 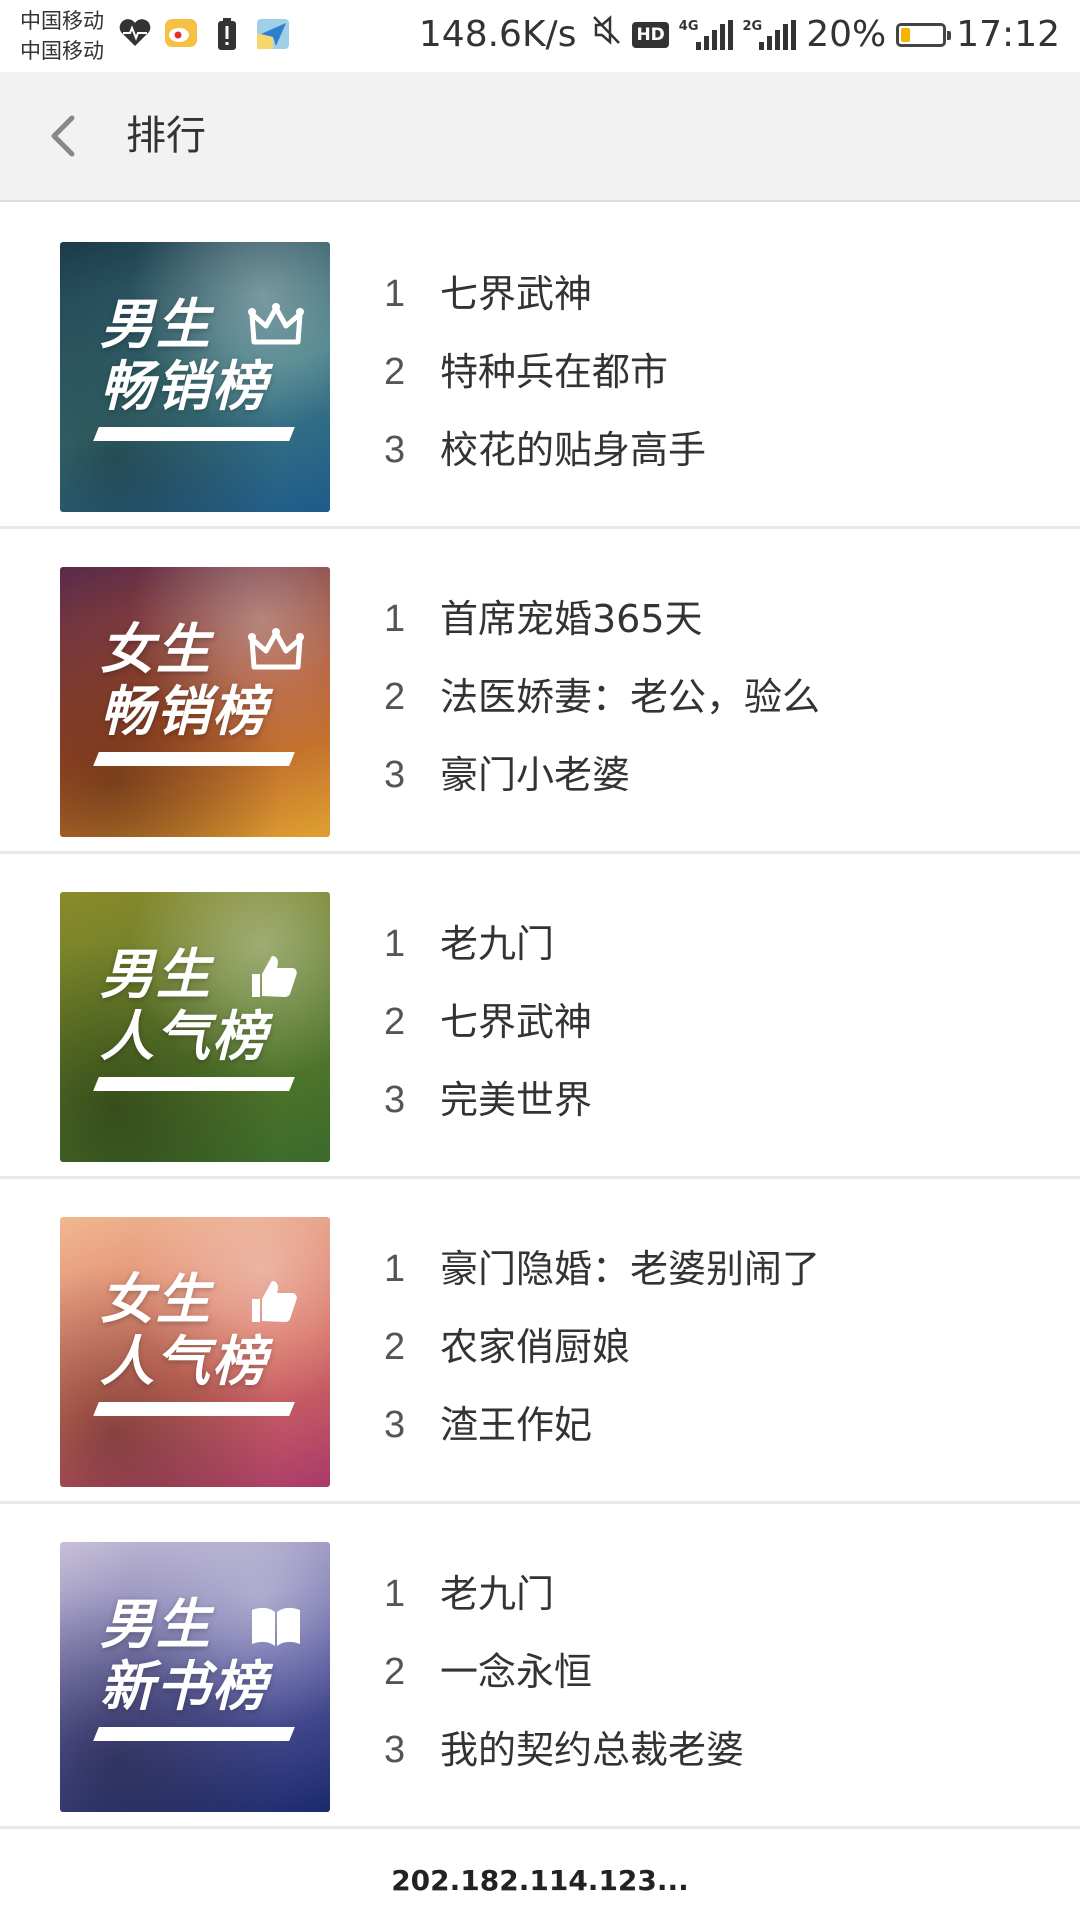 What do you see at coordinates (135, 35) in the screenshot?
I see `heart-rate-icon` at bounding box center [135, 35].